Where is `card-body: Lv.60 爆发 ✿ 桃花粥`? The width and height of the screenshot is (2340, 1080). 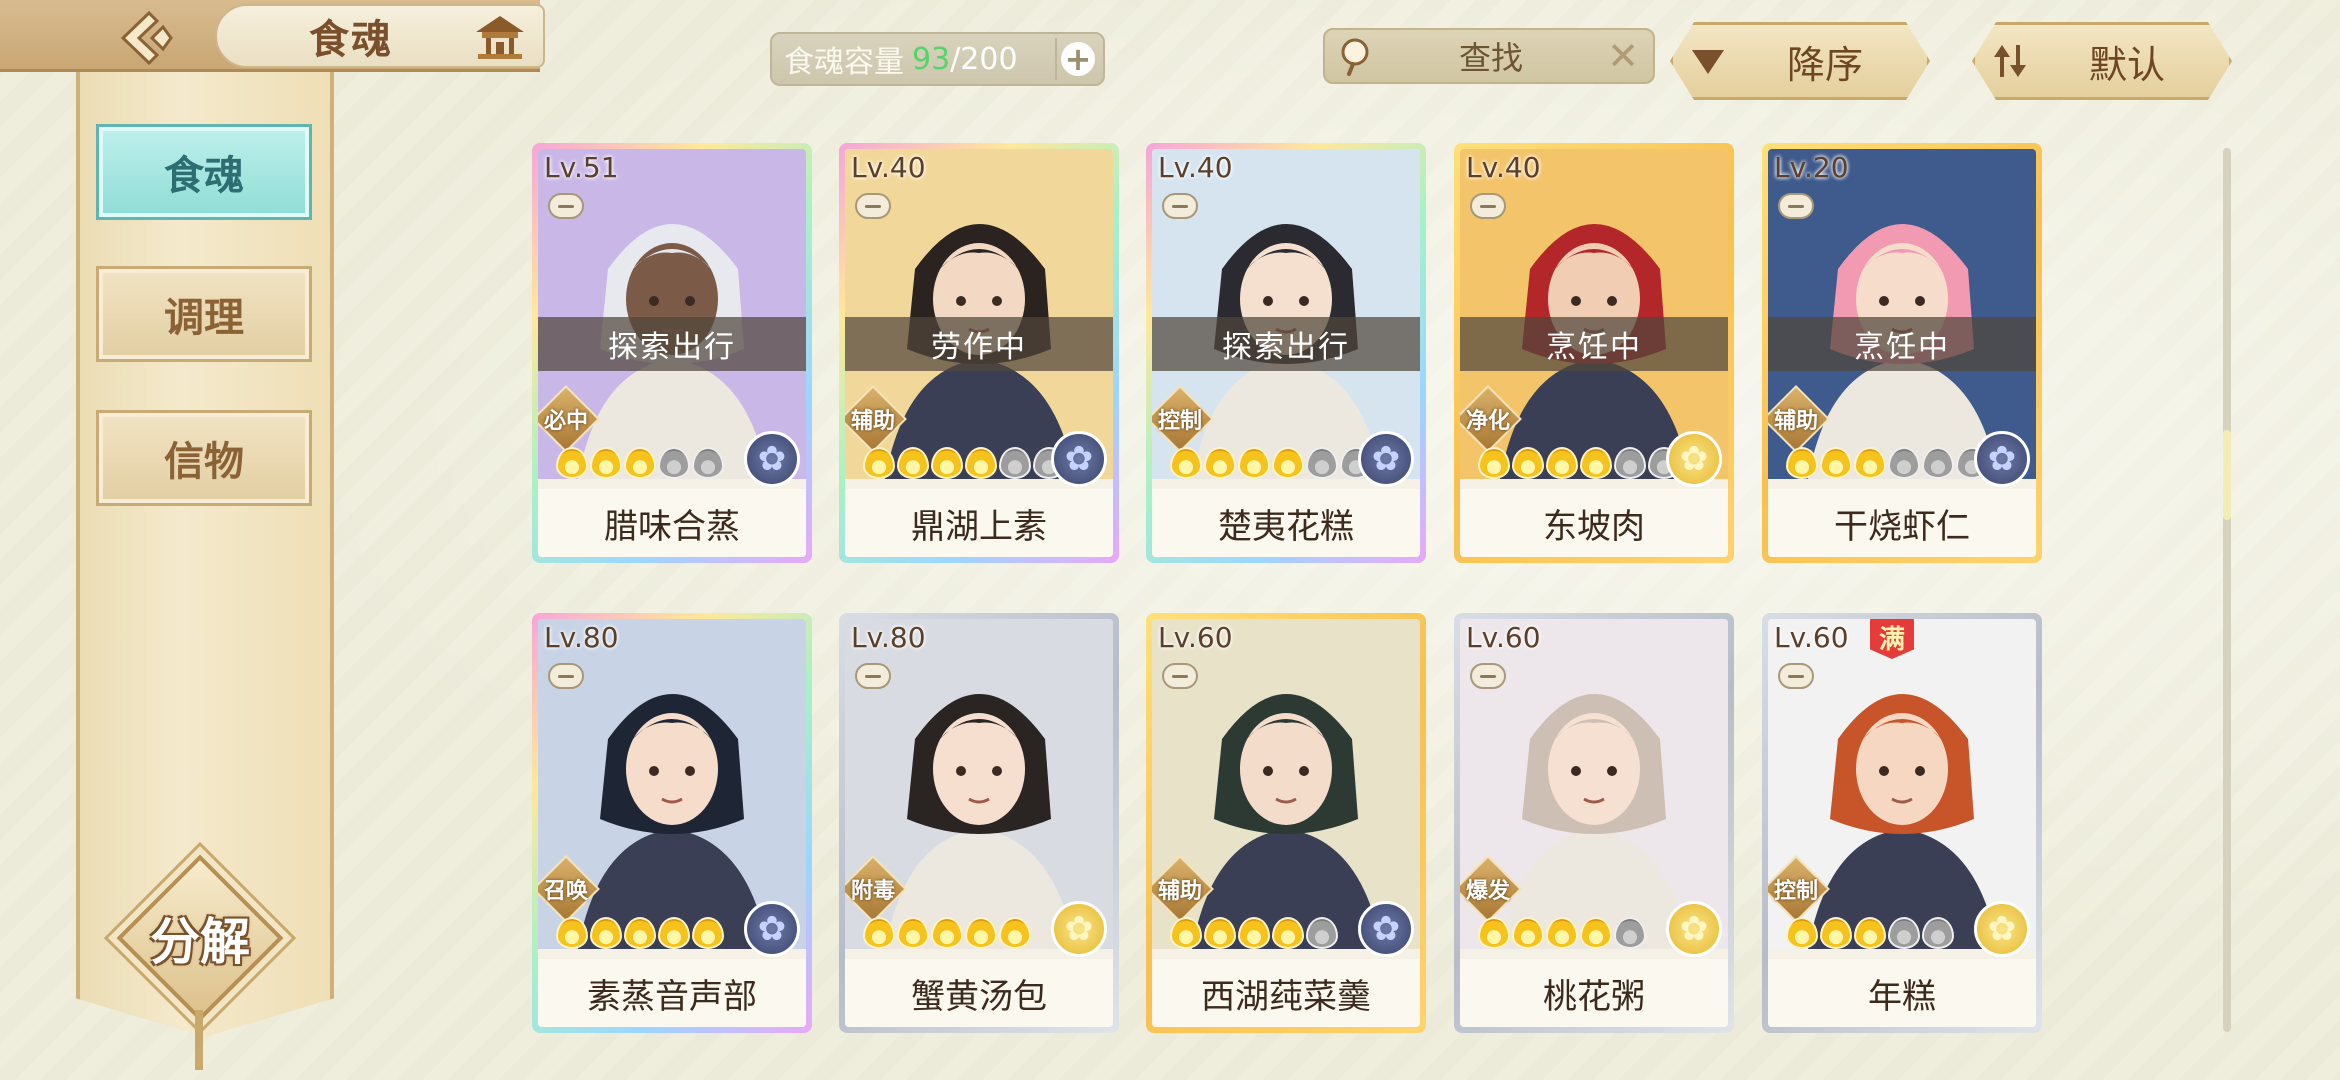
card-body: Lv.60 爆发 ✿ 桃花粥 is located at coordinates (1594, 823).